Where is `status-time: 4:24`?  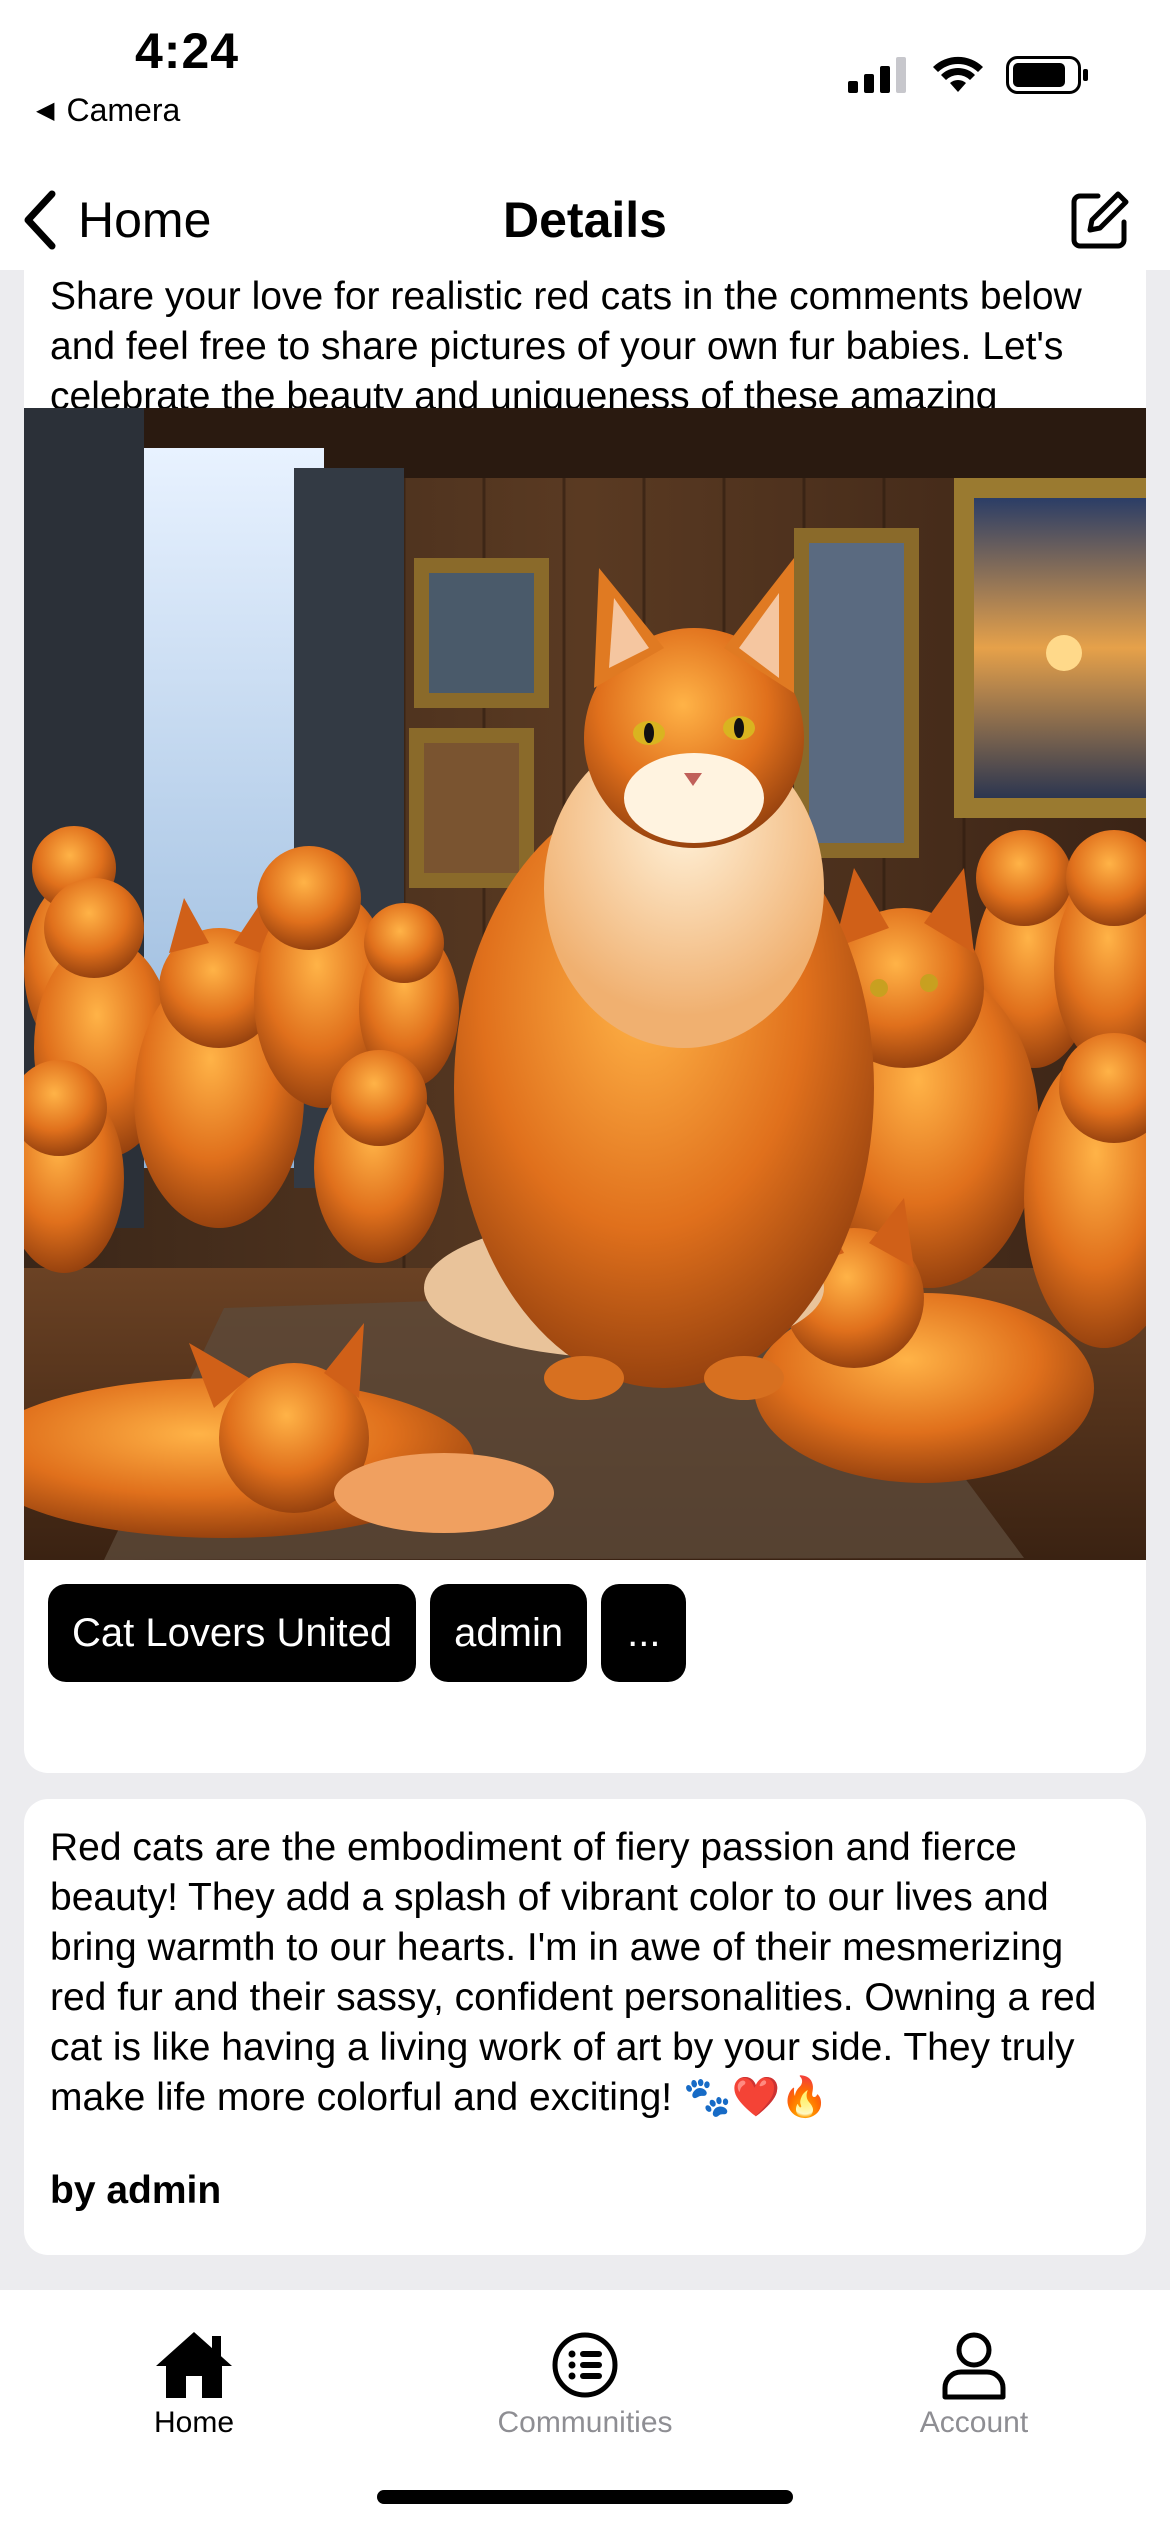 status-time: 4:24 is located at coordinates (187, 51).